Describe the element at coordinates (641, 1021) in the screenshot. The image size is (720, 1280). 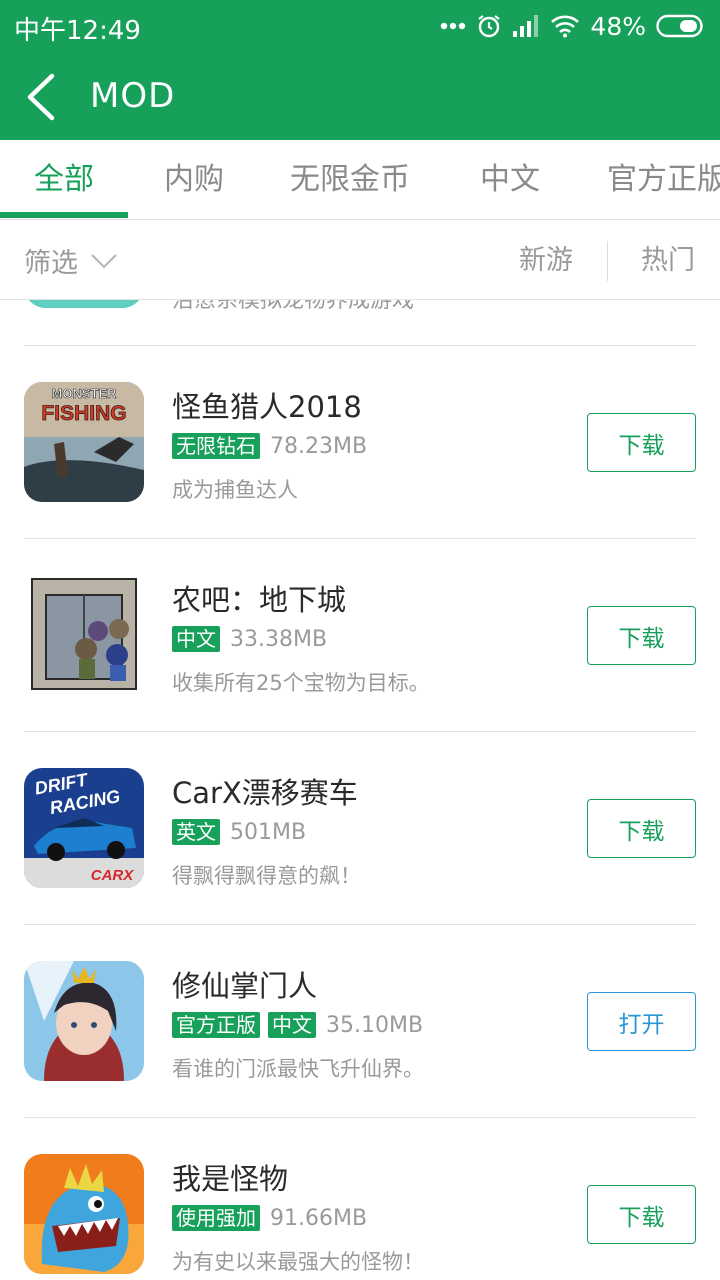
I see `open-button: 打开` at that location.